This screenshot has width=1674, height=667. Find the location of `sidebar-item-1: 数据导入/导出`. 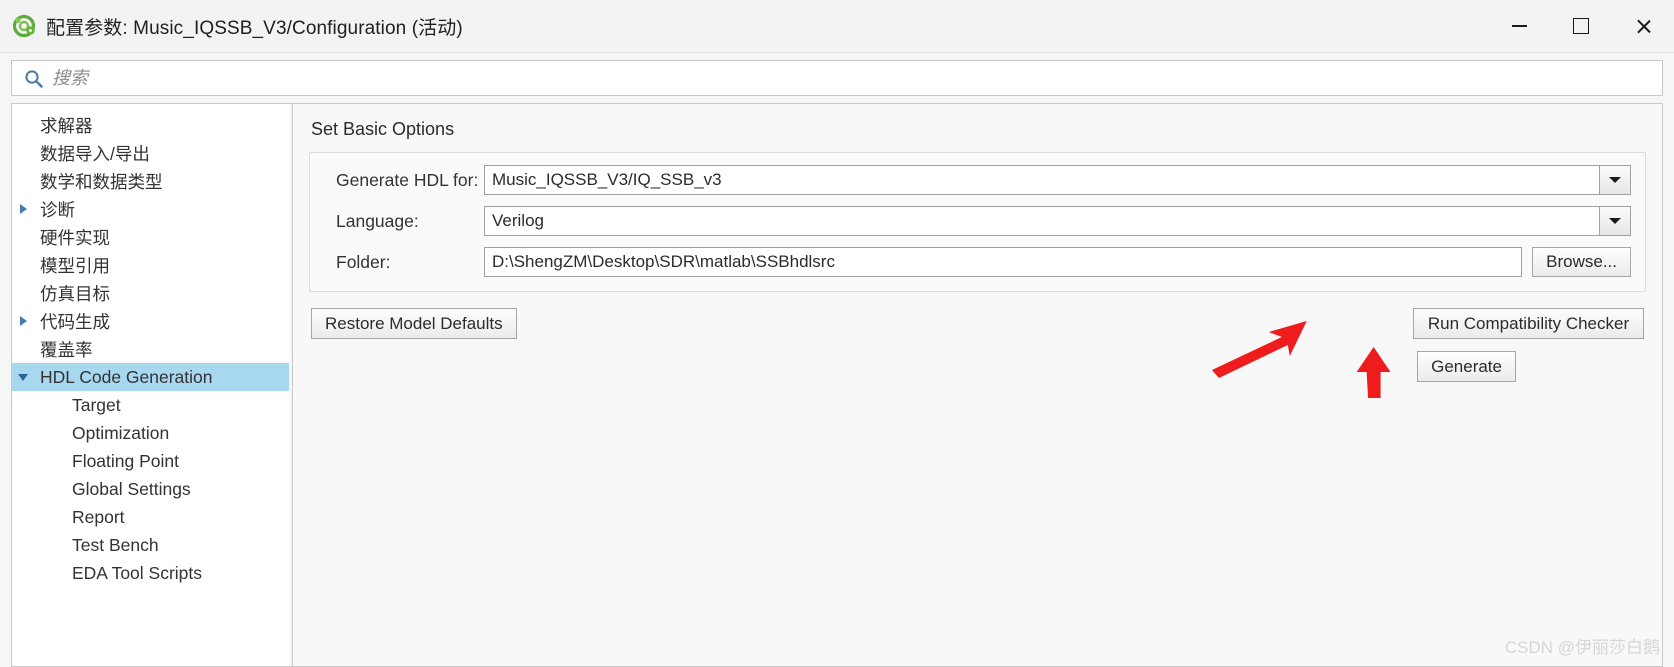

sidebar-item-1: 数据导入/导出 is located at coordinates (150, 153).